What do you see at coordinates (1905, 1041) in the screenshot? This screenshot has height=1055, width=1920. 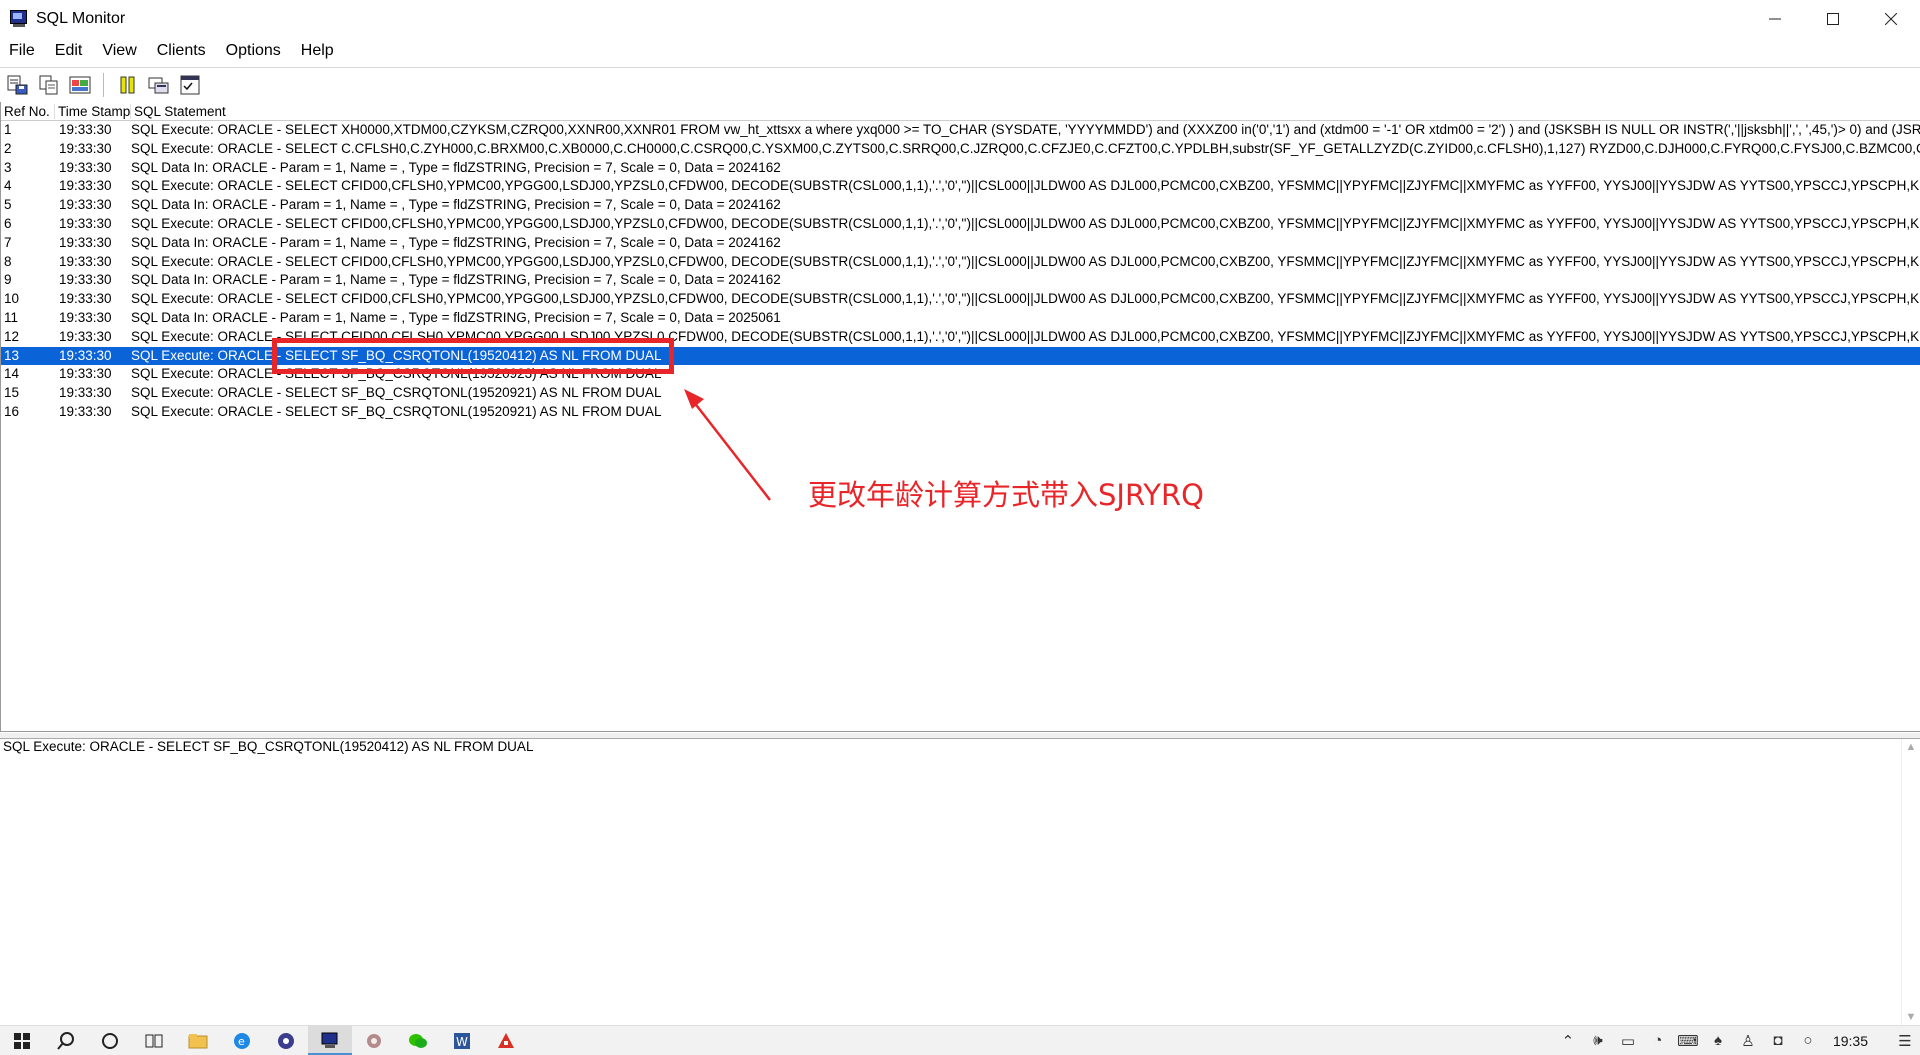 I see `notifications-icon: ☰` at bounding box center [1905, 1041].